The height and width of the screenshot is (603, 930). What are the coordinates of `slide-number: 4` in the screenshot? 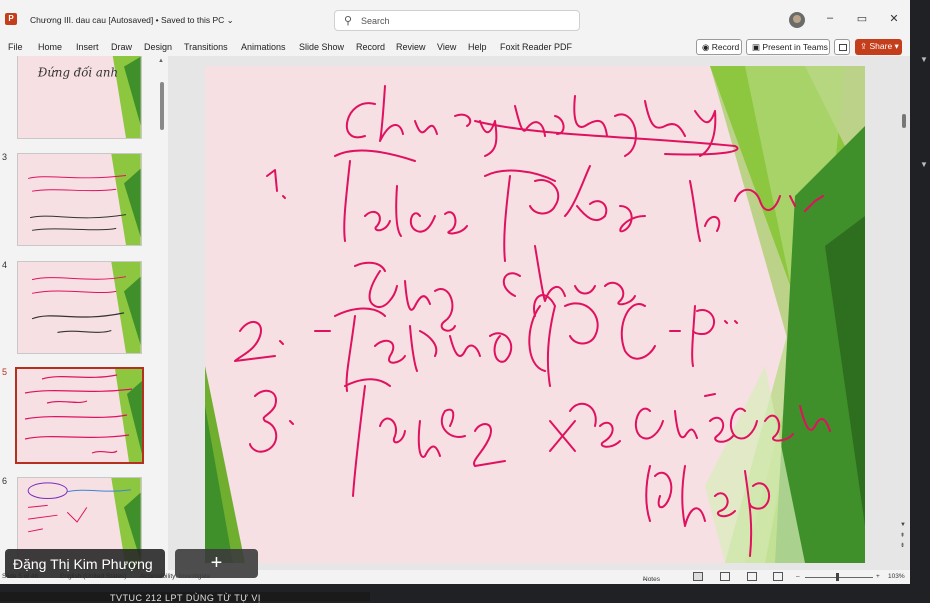 It's located at (5, 265).